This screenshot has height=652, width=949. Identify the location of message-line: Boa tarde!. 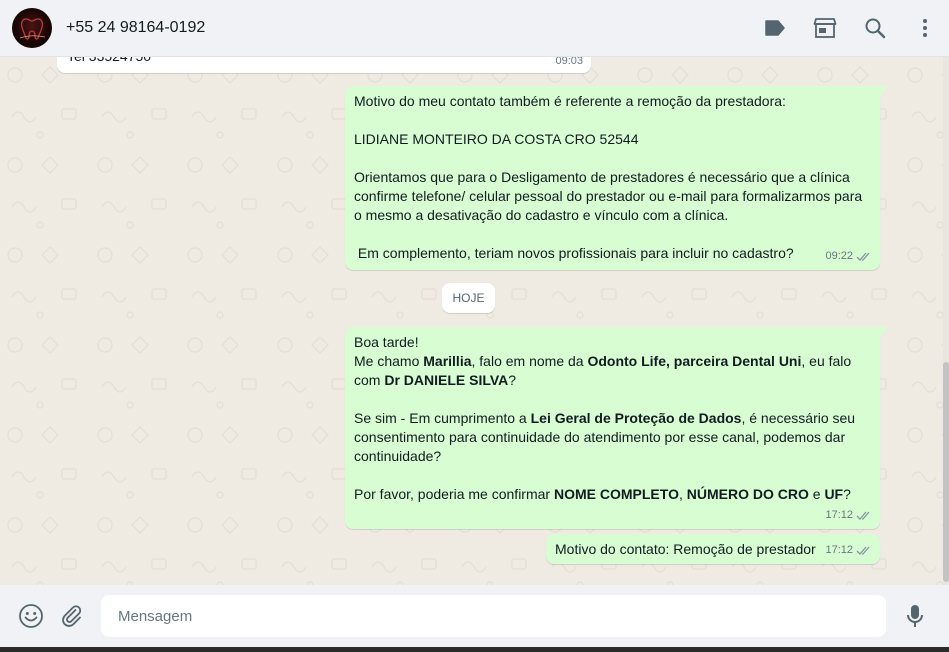
(613, 342).